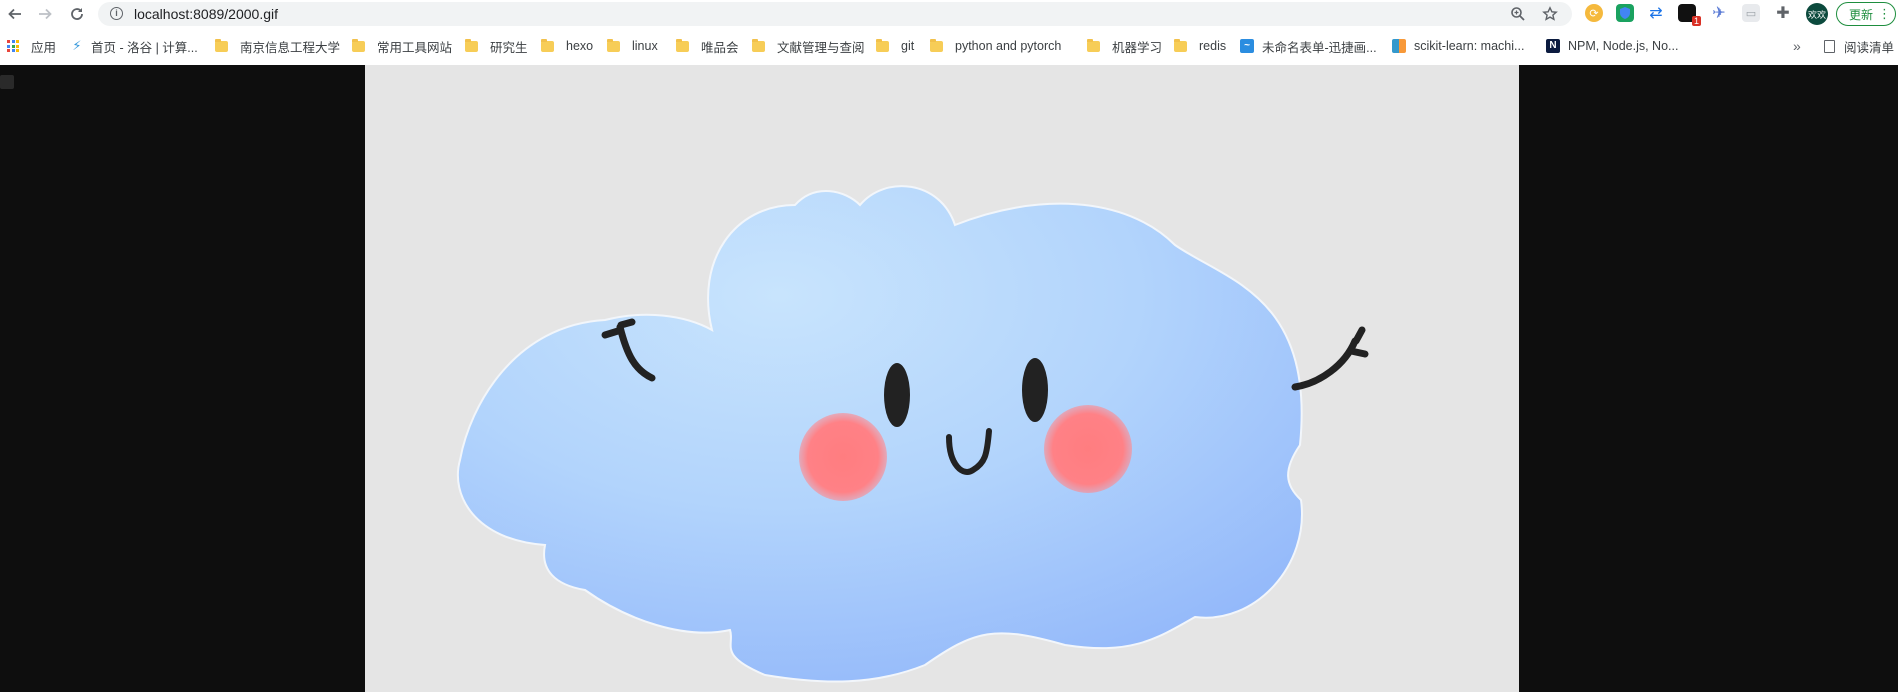 The image size is (1898, 692). What do you see at coordinates (843, 457) in the screenshot?
I see `left-cheek` at bounding box center [843, 457].